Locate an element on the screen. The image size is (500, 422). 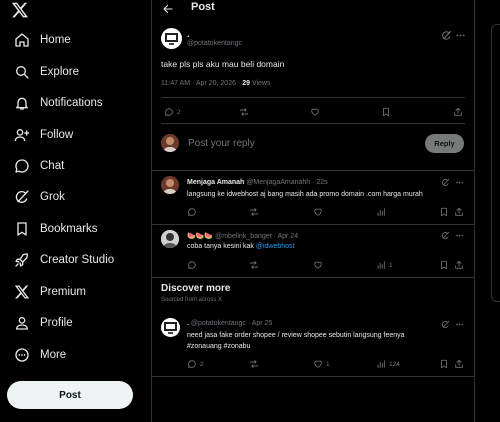
views-action: 1 is located at coordinates (384, 265).